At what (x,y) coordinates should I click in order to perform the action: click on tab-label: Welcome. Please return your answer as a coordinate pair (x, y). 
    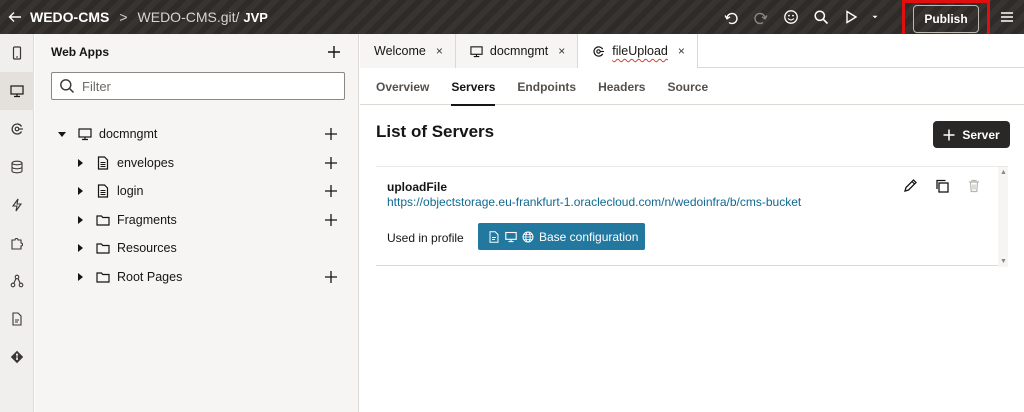
    Looking at the image, I should click on (400, 51).